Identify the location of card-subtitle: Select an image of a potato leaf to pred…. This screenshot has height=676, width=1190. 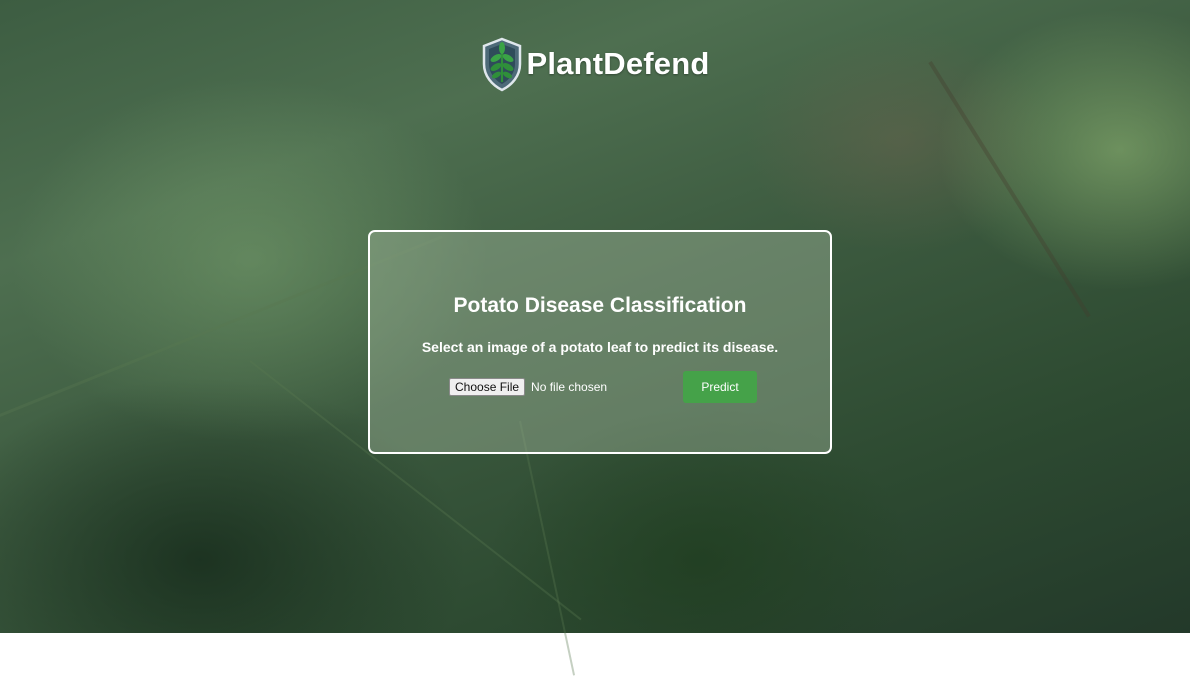
(600, 347).